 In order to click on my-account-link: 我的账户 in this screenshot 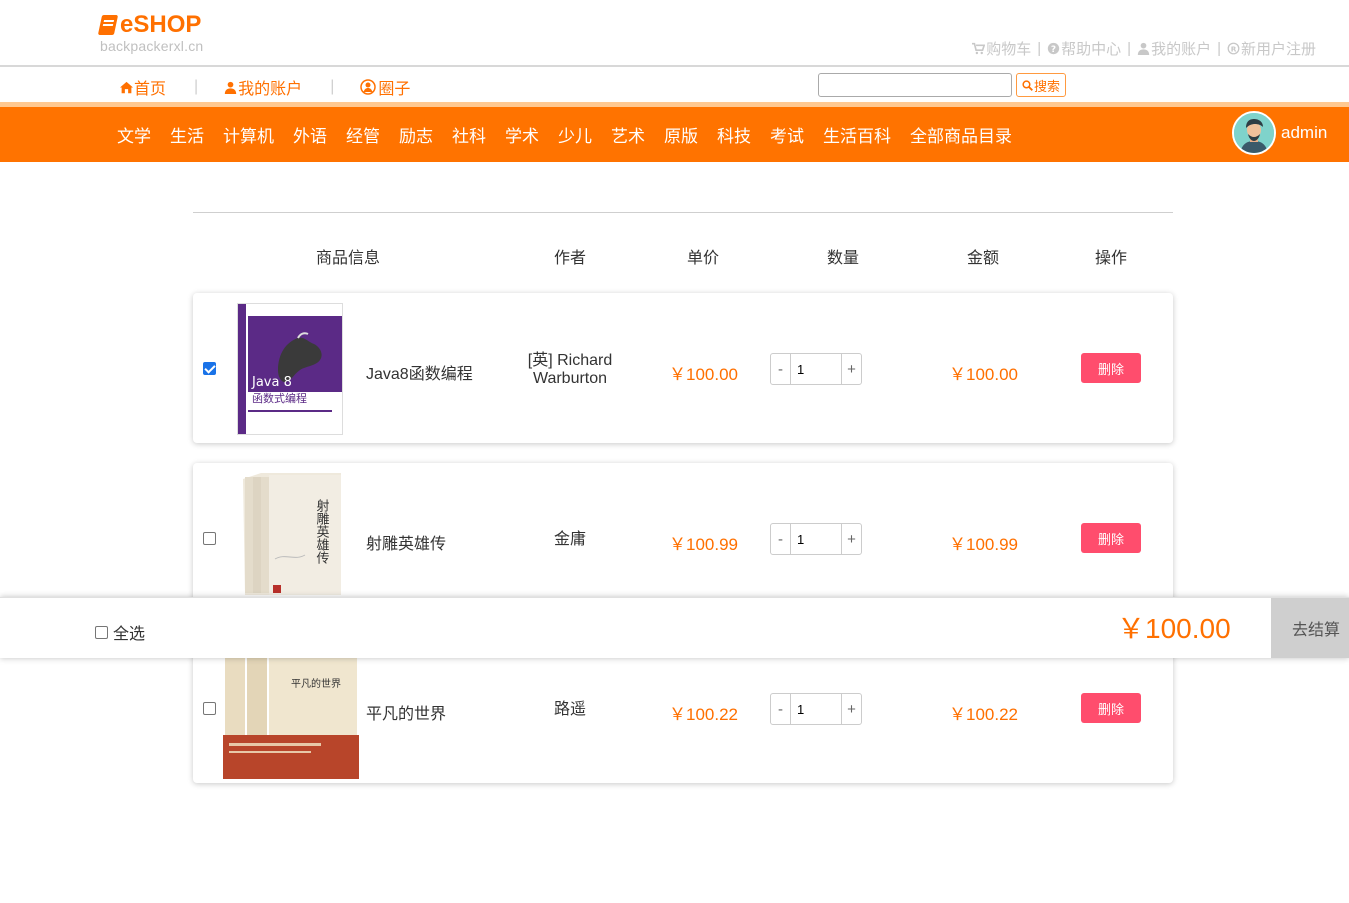, I will do `click(263, 87)`.